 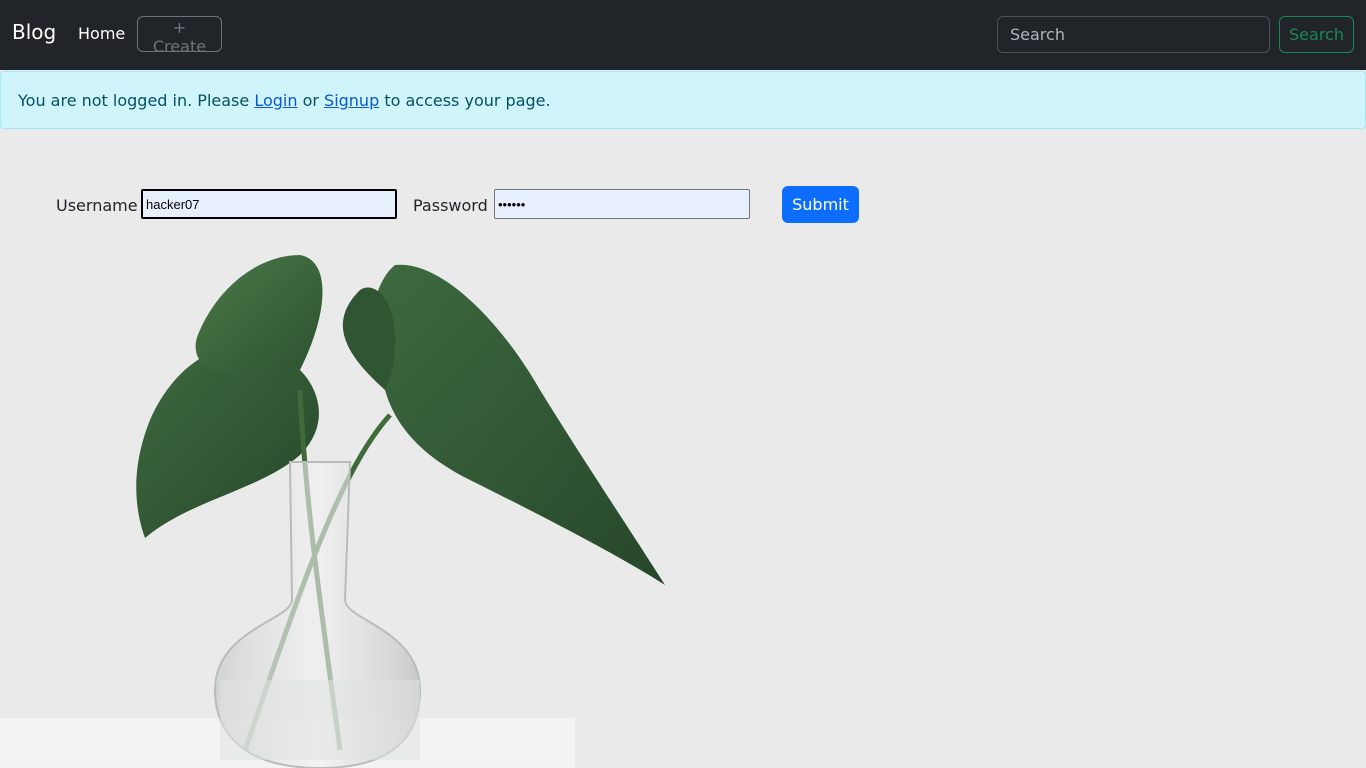 I want to click on create-button: + Create, so click(x=179, y=36).